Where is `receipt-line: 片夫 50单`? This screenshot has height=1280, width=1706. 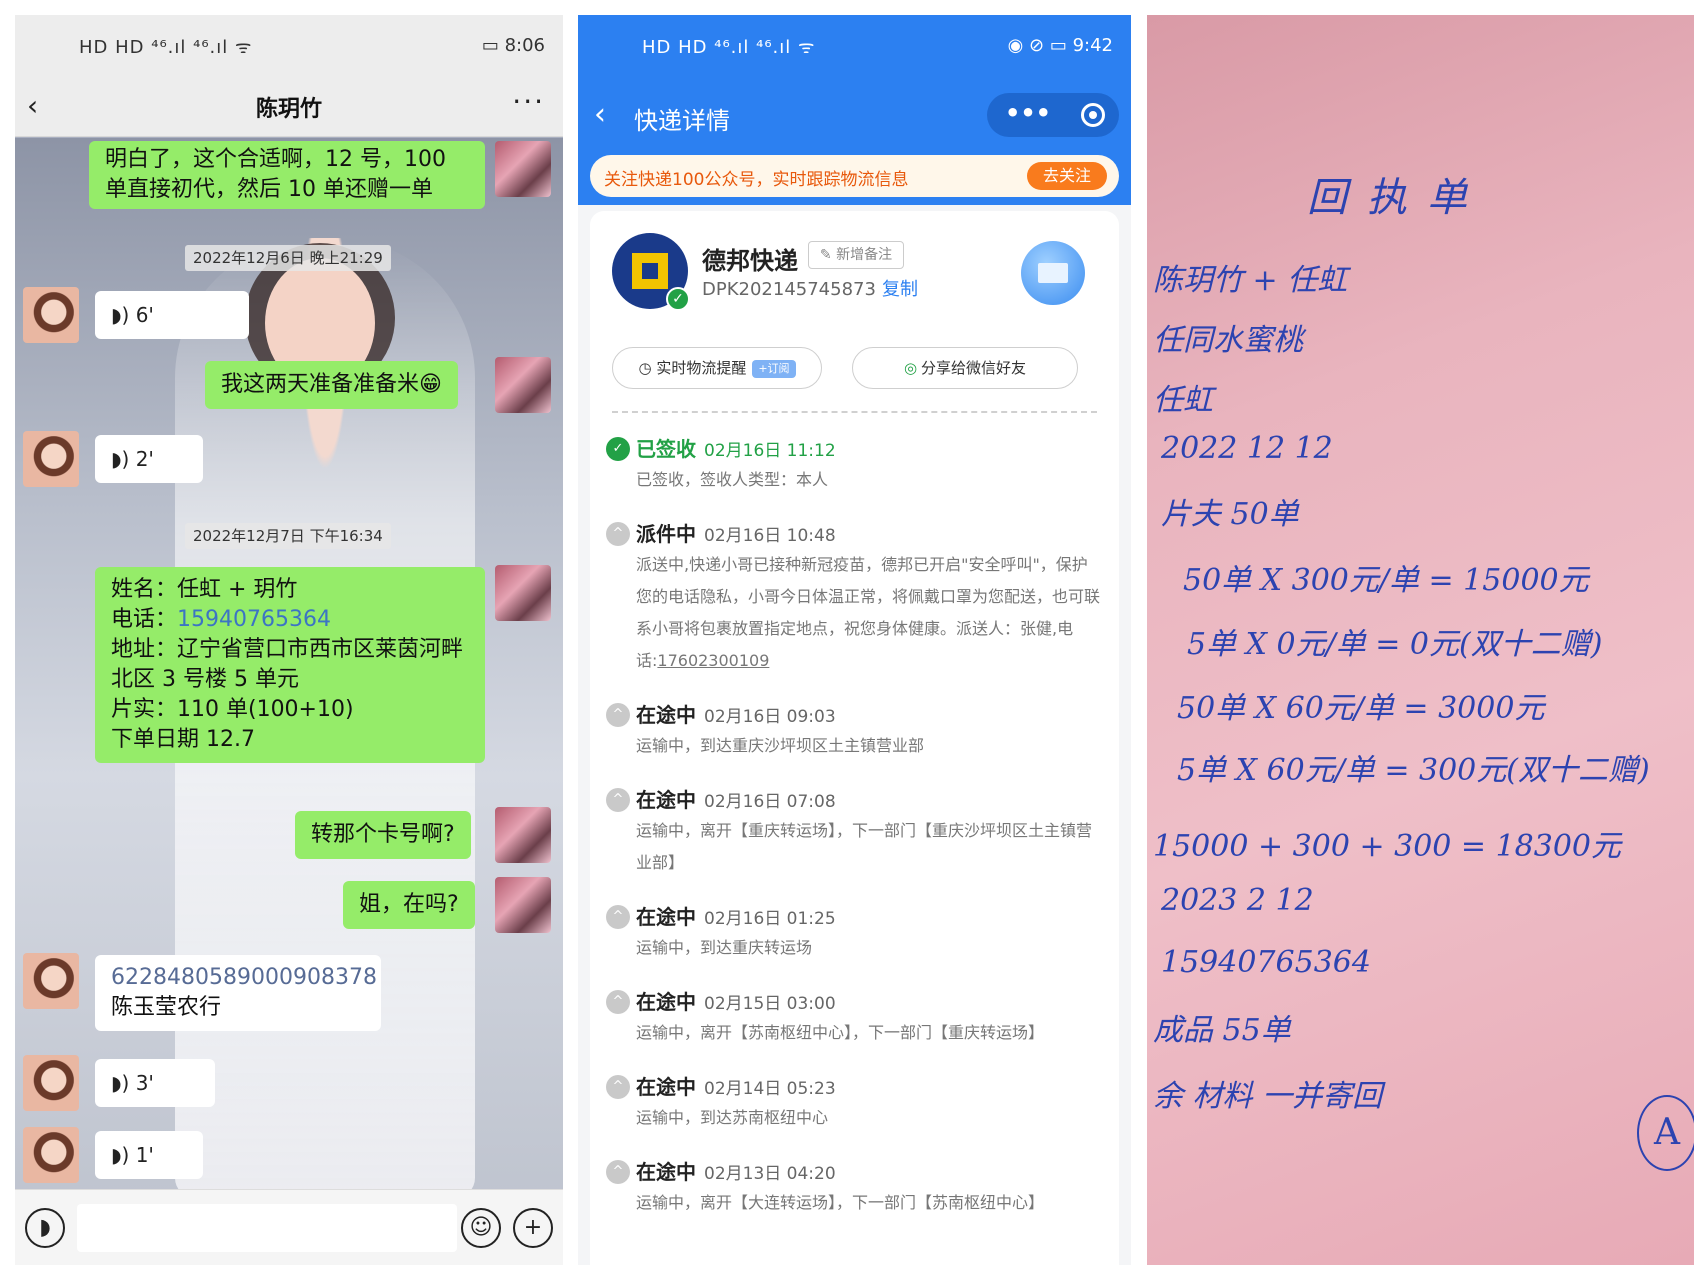 receipt-line: 片夫 50单 is located at coordinates (1230, 514).